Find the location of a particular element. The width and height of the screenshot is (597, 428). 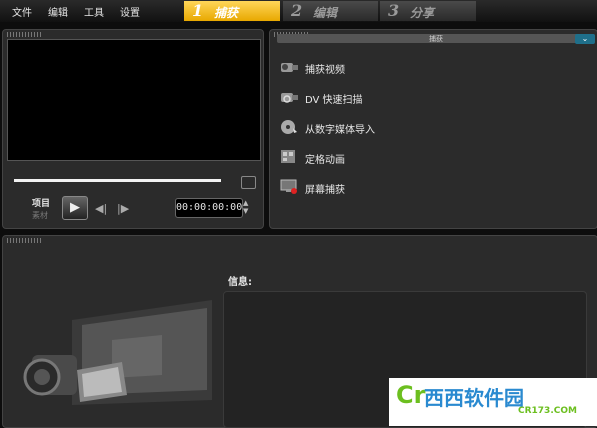

watermark-logo: Cr is located at coordinates (411, 395).